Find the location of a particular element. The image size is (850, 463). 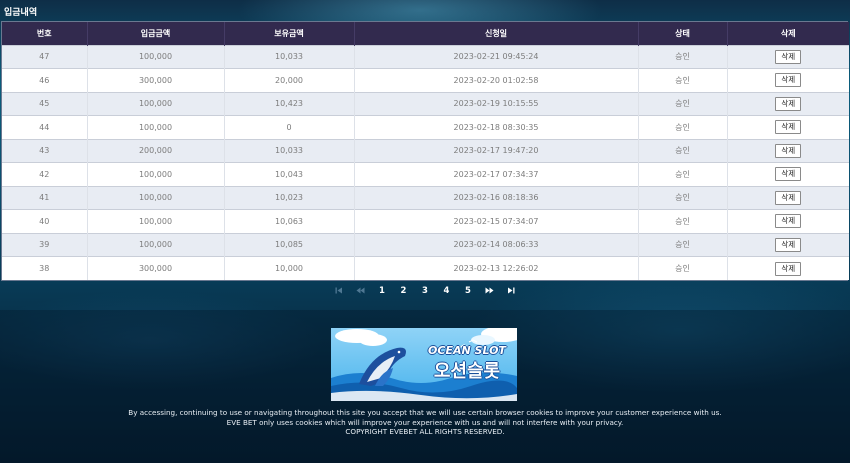

banner-title-en: OCEAN SLOT is located at coordinates (467, 350).